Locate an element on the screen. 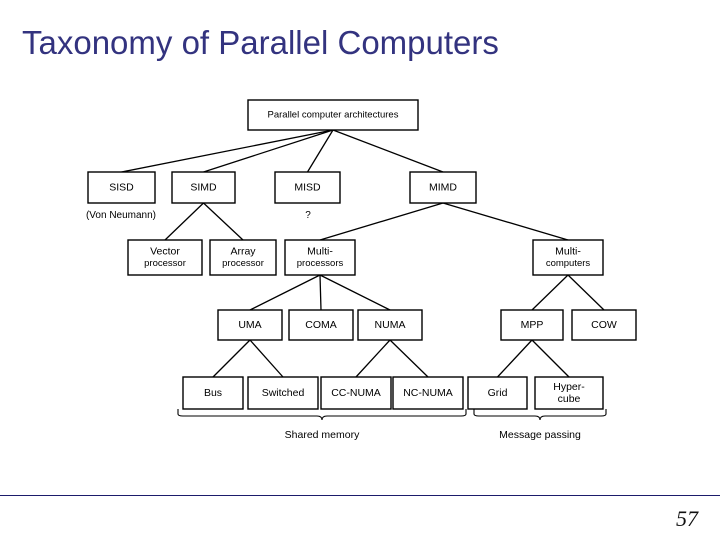  tree-node-simd: SIMD is located at coordinates (203, 187).